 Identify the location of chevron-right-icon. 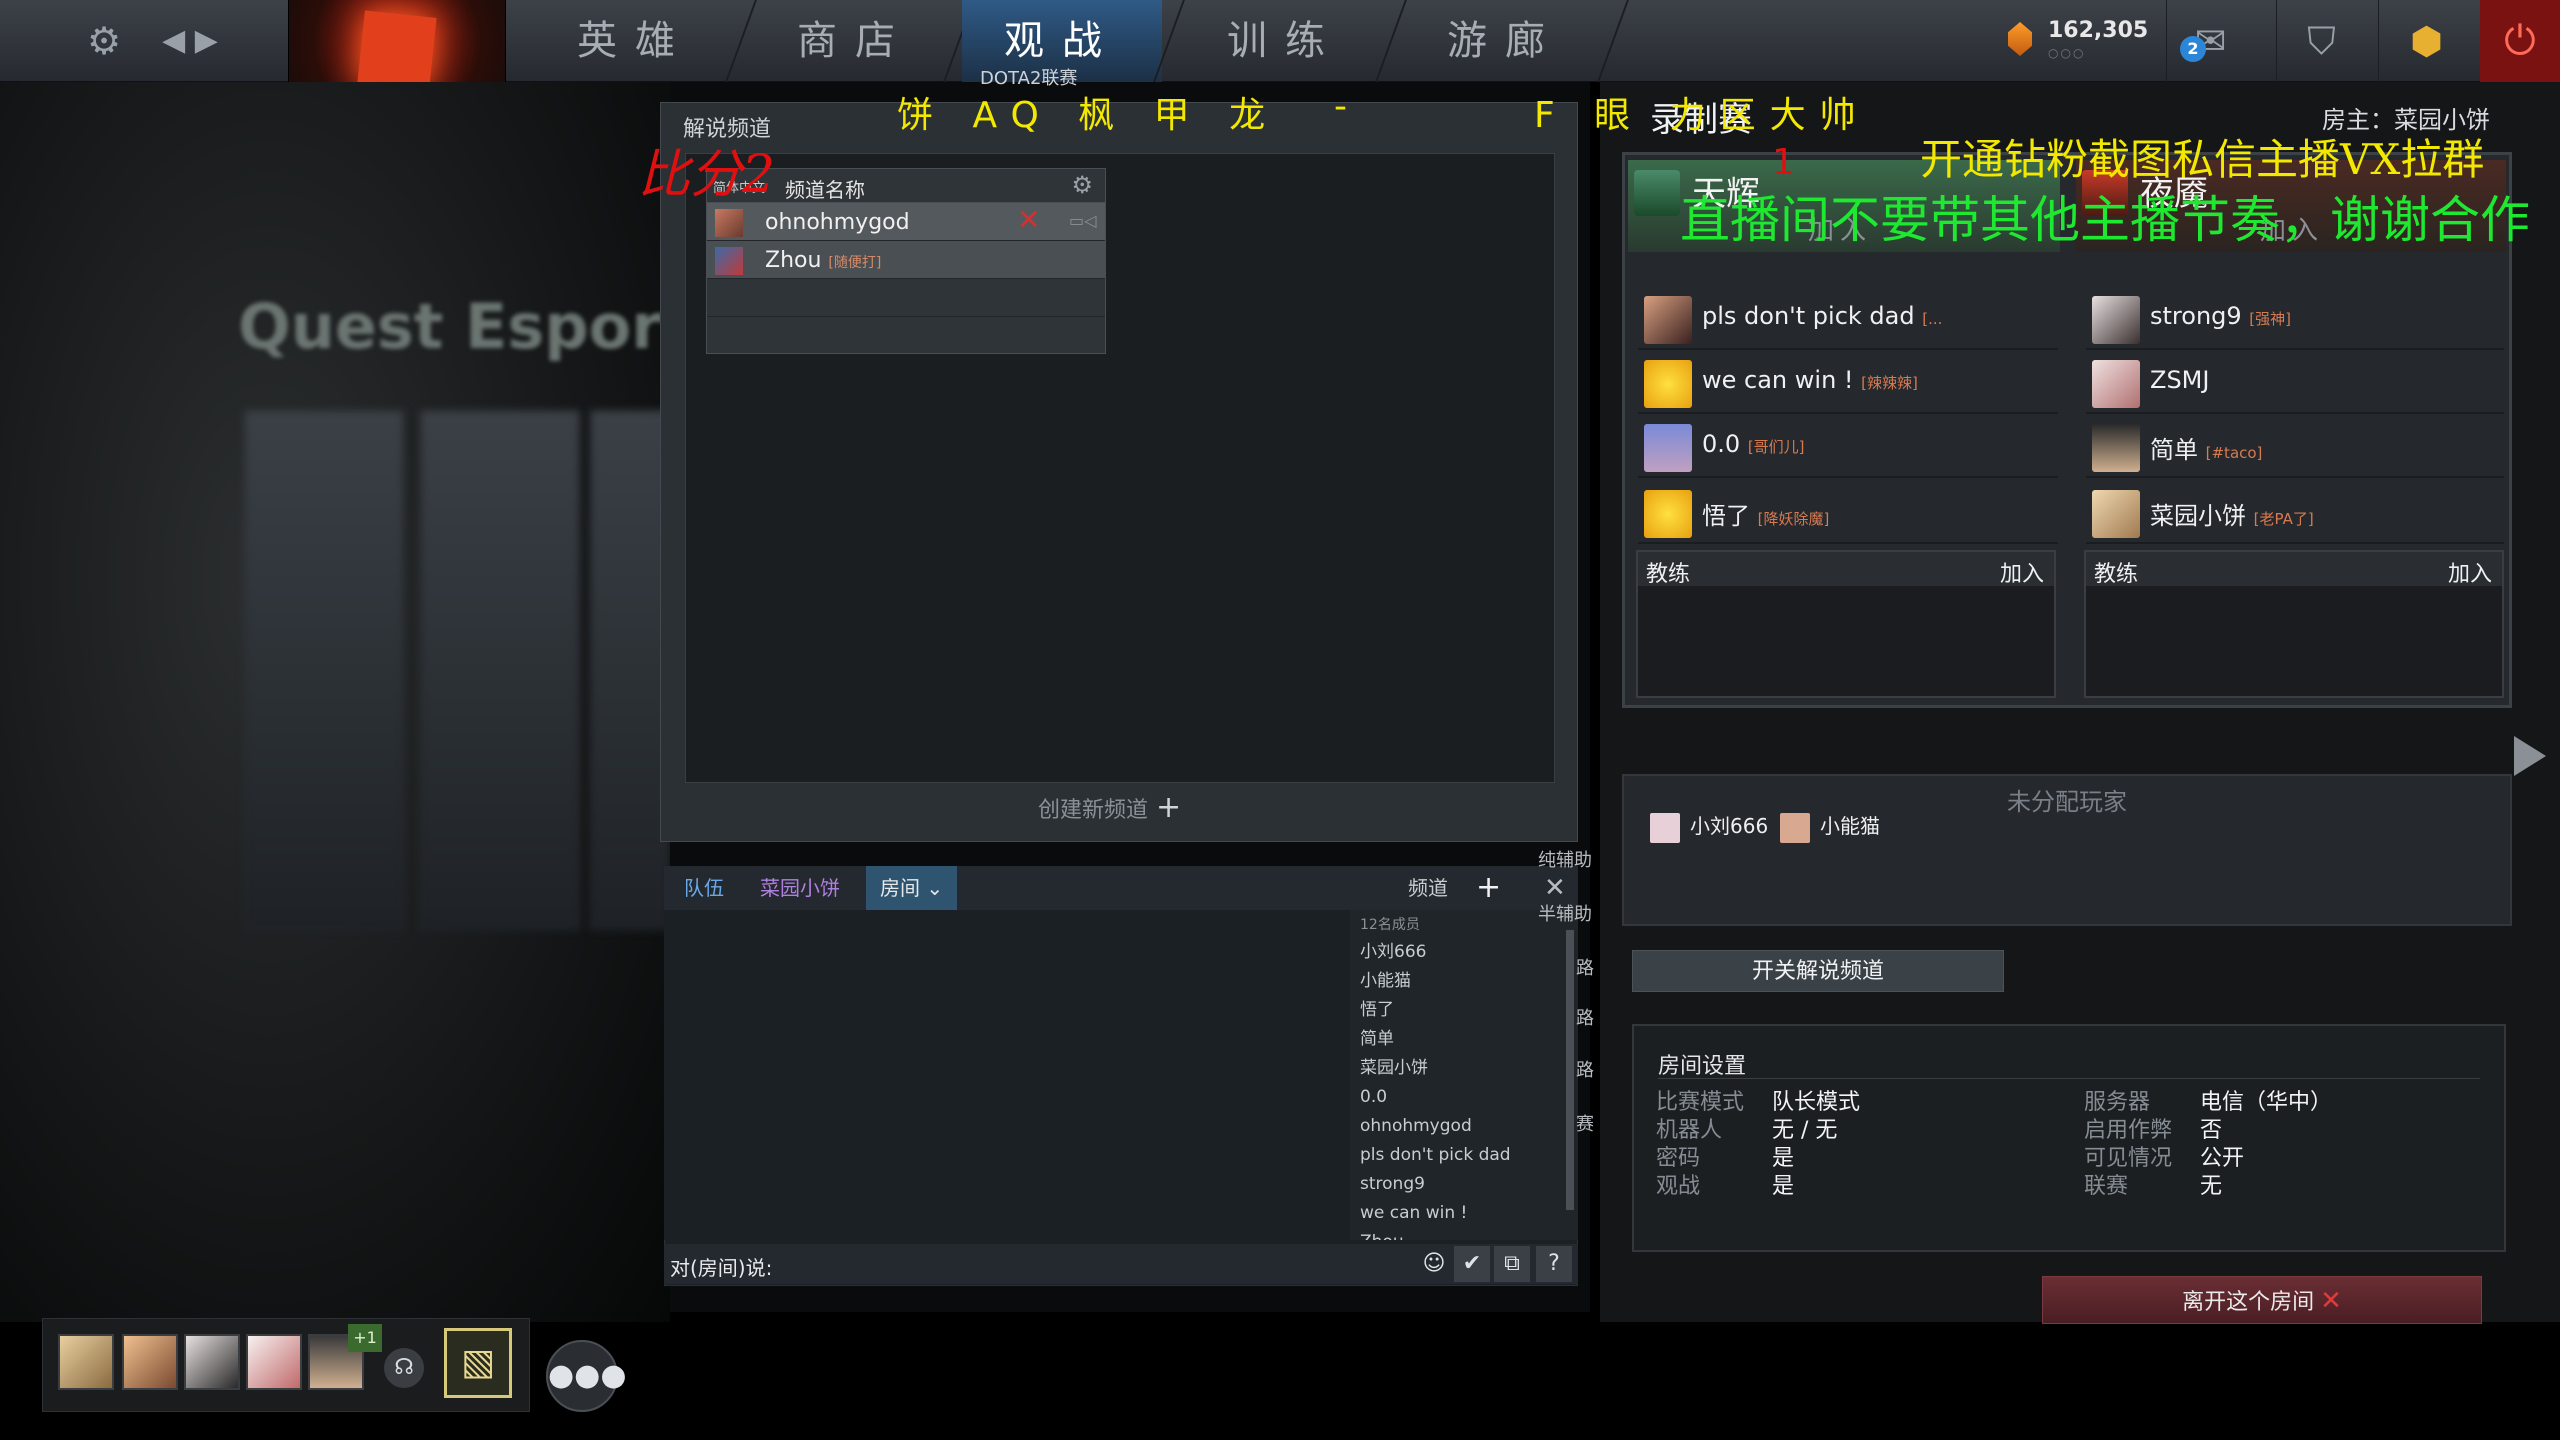
(2530, 756).